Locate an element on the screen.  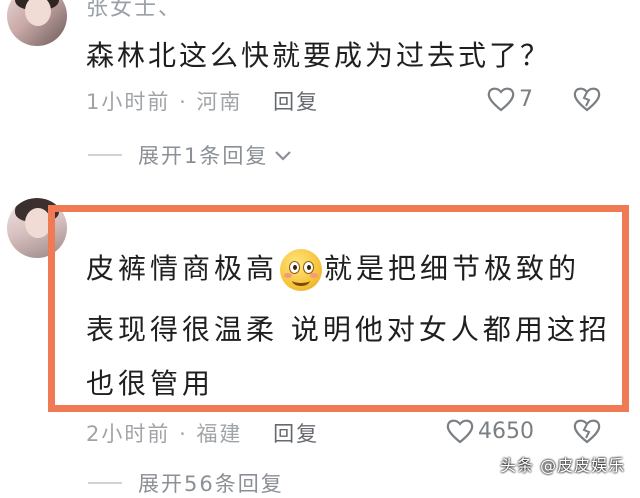
expand-replies-button: 展开1条回复 is located at coordinates (191, 155).